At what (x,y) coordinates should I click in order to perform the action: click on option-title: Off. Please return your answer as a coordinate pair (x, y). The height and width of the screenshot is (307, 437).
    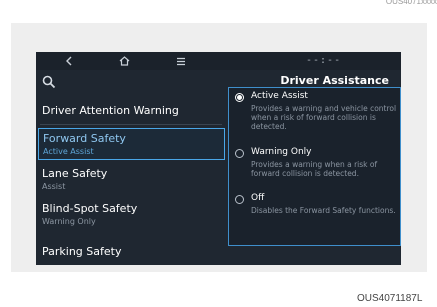
    Looking at the image, I should click on (258, 198).